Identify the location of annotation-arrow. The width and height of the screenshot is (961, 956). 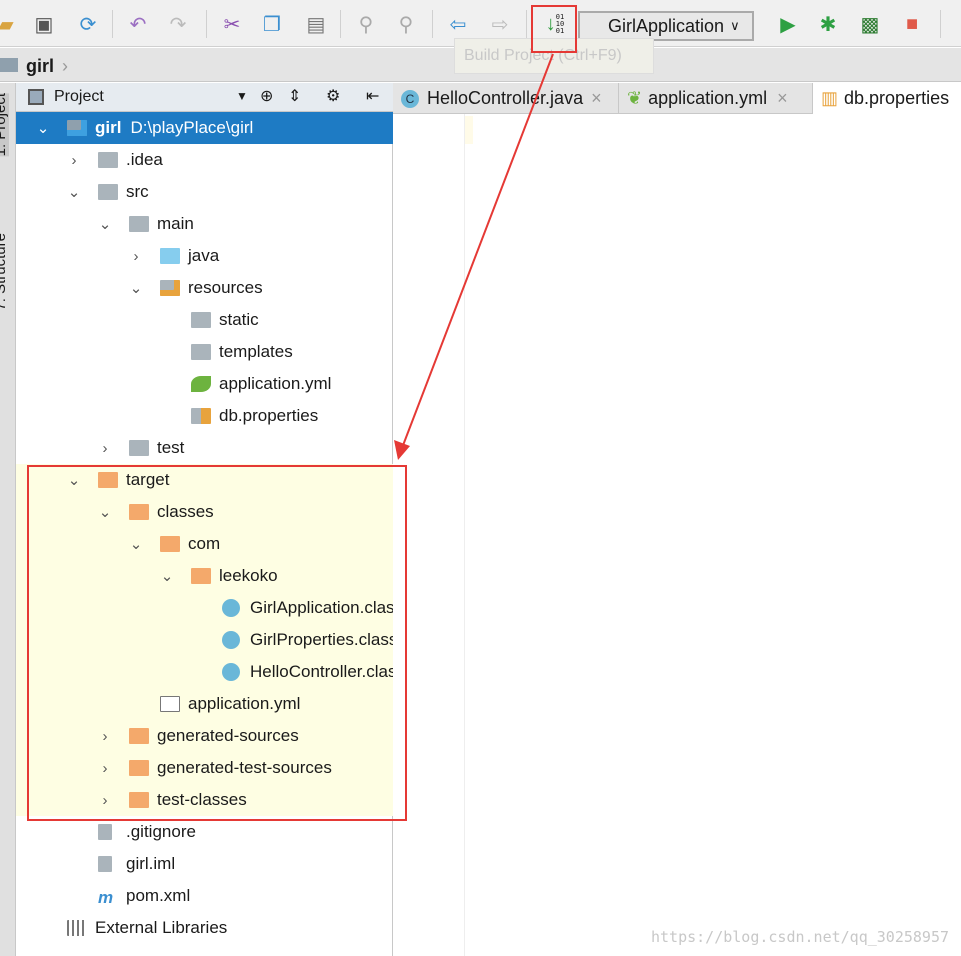
(474, 256).